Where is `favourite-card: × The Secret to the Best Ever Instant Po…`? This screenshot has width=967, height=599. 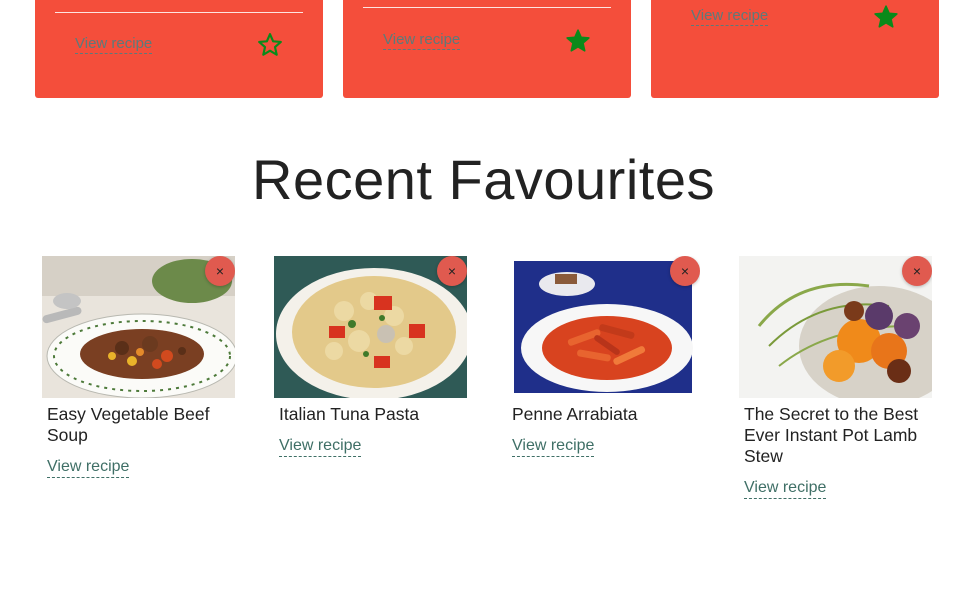 favourite-card: × The Secret to the Best Ever Instant Po… is located at coordinates (835, 377).